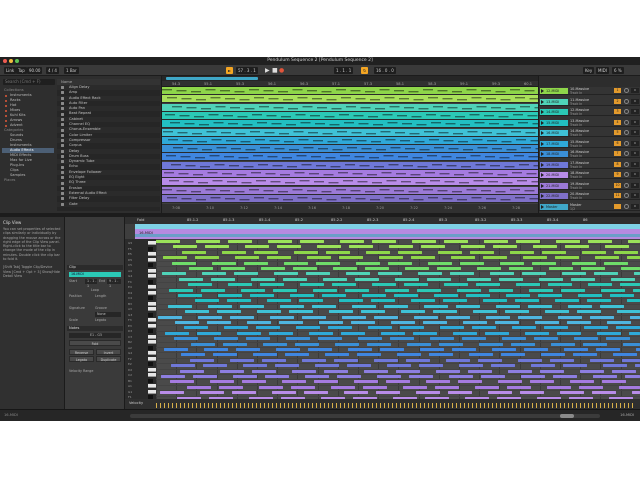  Describe the element at coordinates (108, 204) in the screenshot. I see `browser-item: Gate` at that location.